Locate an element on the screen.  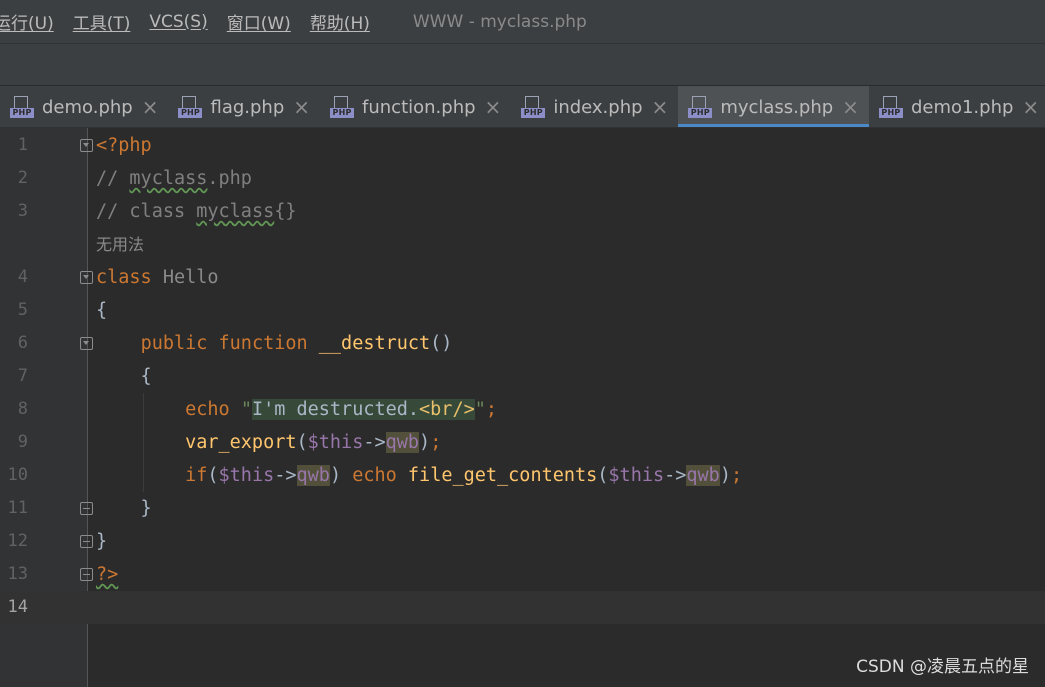
tab-label: demo1.php is located at coordinates (962, 107).